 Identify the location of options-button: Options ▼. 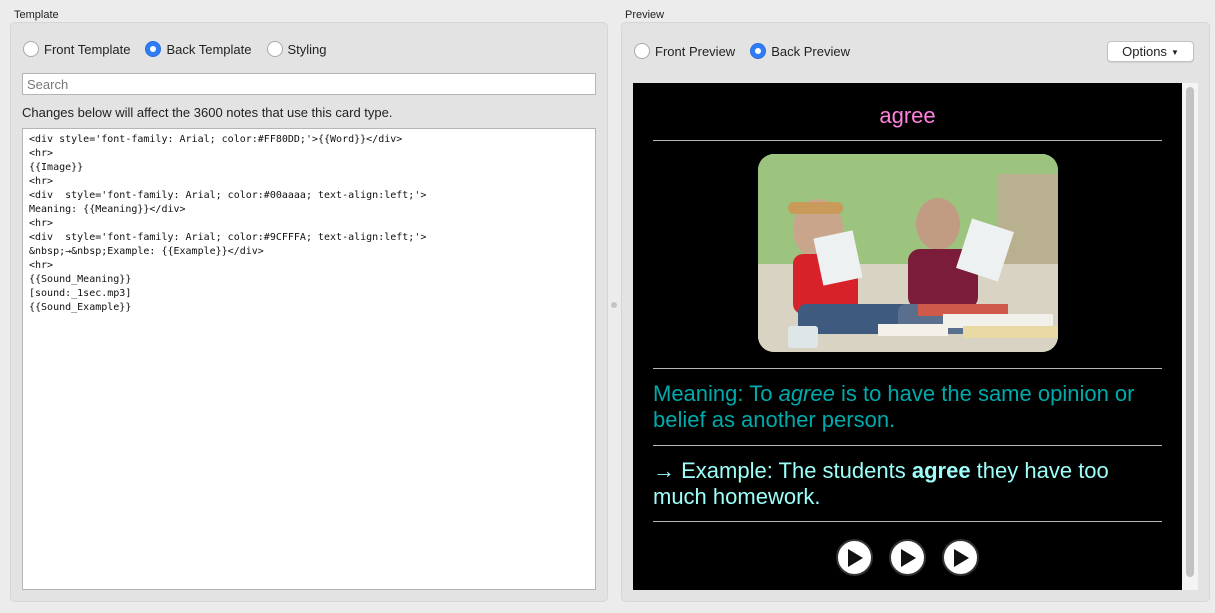
(1150, 51).